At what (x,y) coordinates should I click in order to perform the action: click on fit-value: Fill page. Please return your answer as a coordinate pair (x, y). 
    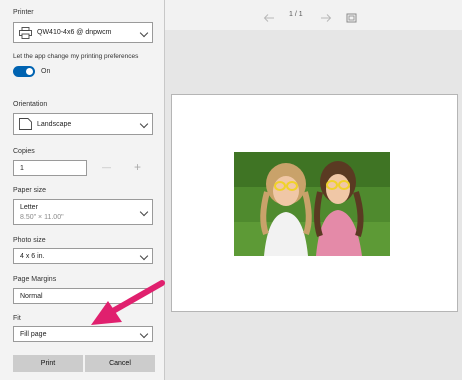
    Looking at the image, I should click on (33, 334).